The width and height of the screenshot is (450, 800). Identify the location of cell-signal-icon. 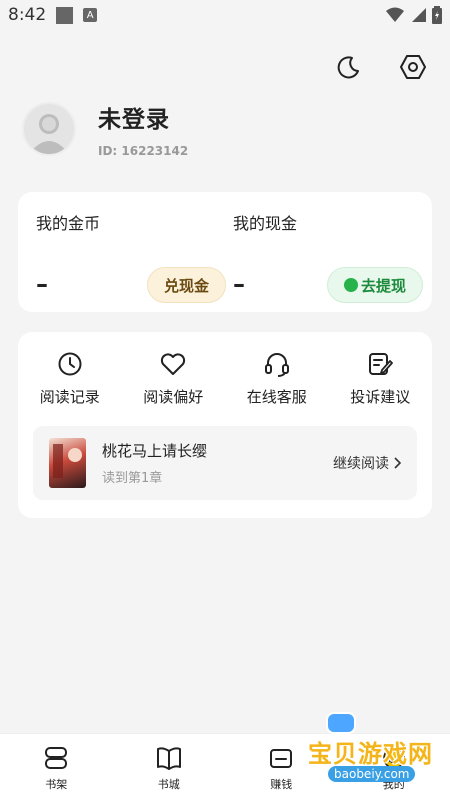
(419, 15).